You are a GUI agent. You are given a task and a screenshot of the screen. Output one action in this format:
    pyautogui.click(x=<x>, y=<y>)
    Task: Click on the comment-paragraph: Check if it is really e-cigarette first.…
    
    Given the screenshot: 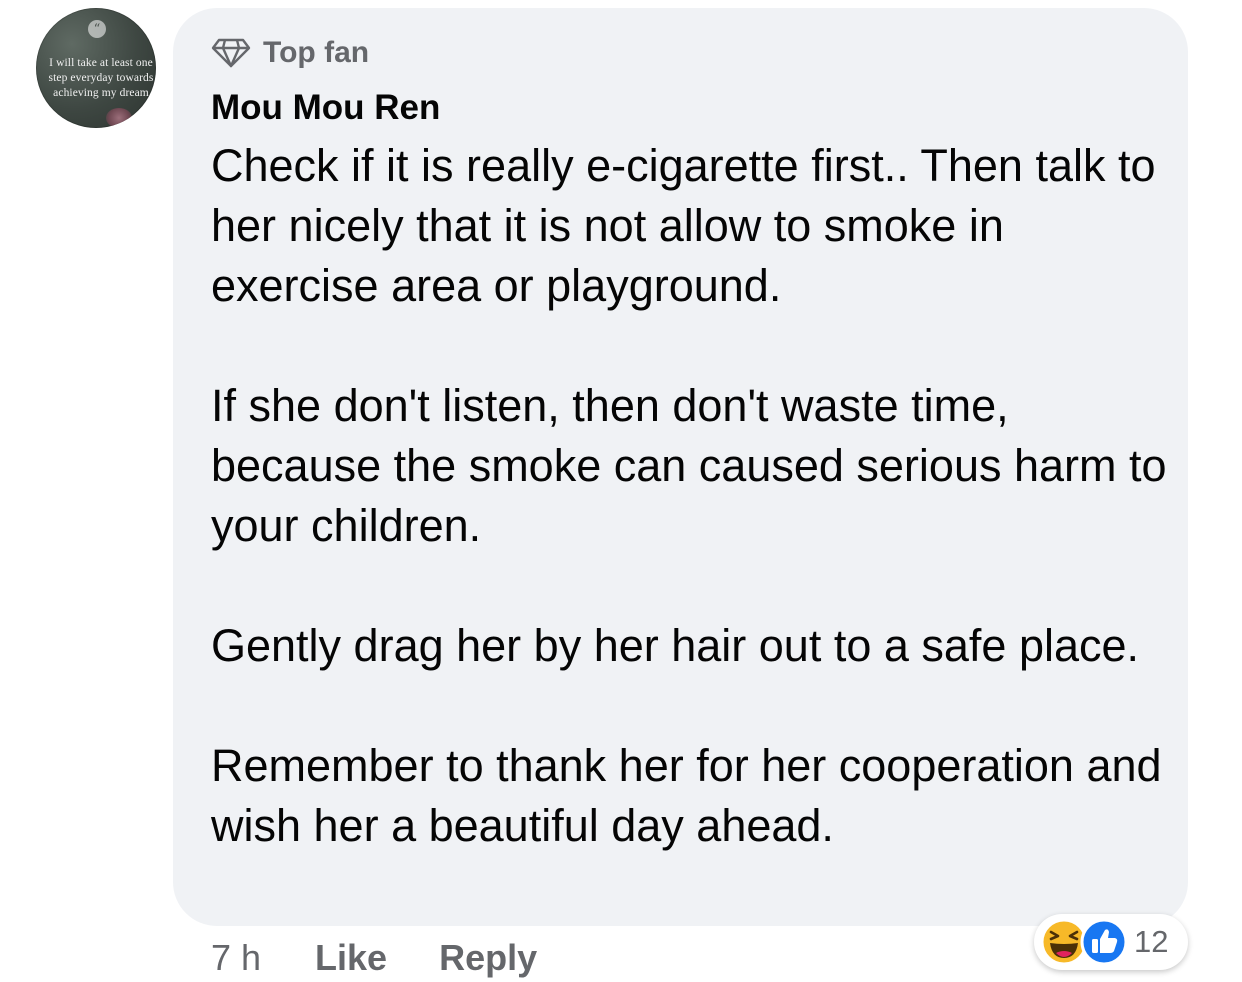 What is the action you would take?
    pyautogui.click(x=683, y=225)
    